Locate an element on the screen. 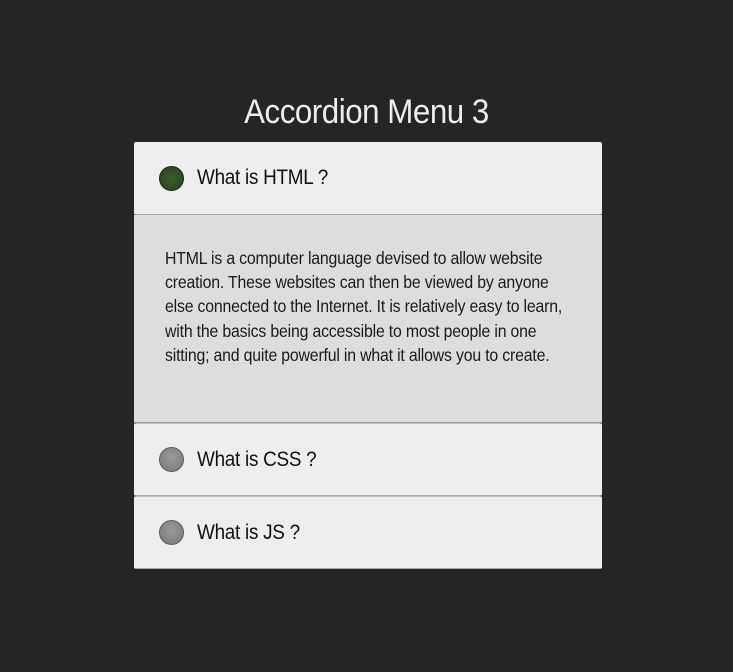 The image size is (733, 672). accordion-header-js: What is JS ? is located at coordinates (368, 532).